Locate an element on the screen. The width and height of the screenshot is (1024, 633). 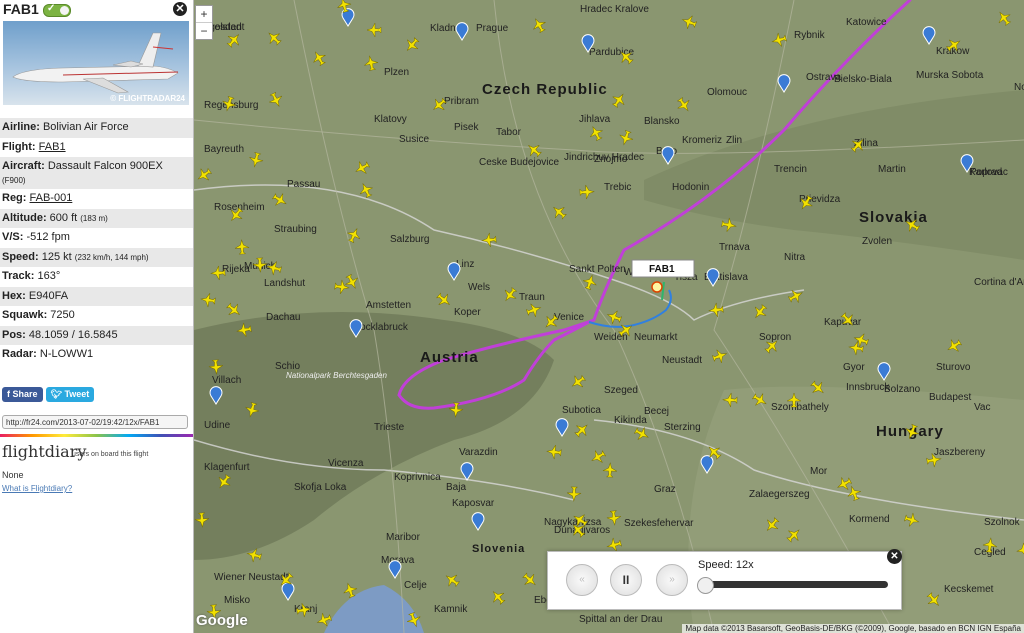
detail-row: Track: 163° is located at coordinates (96, 277).